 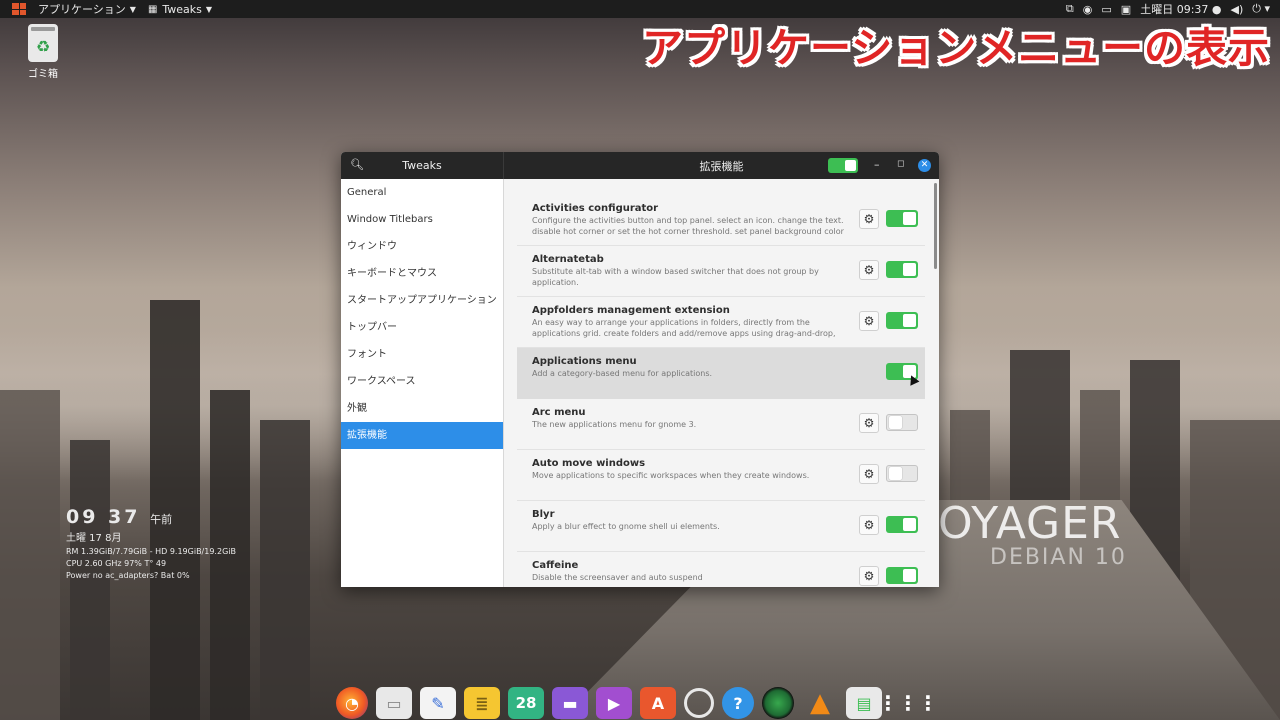 I want to click on trash-icon: ♻, so click(x=43, y=43).